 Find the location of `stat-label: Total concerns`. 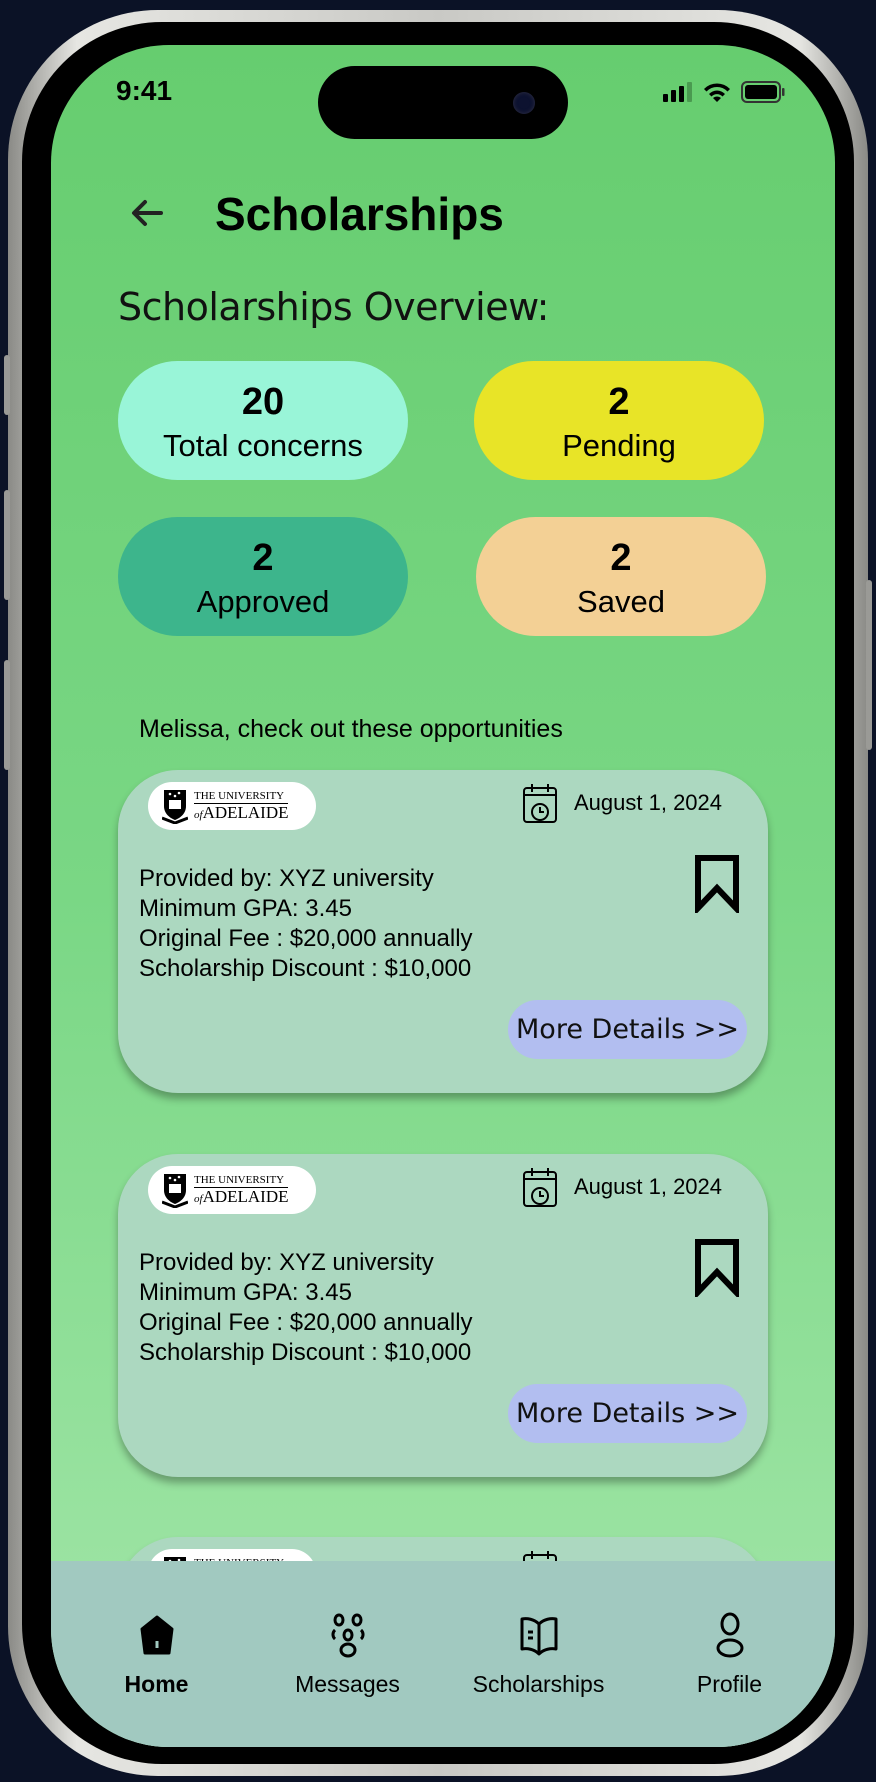

stat-label: Total concerns is located at coordinates (263, 445).